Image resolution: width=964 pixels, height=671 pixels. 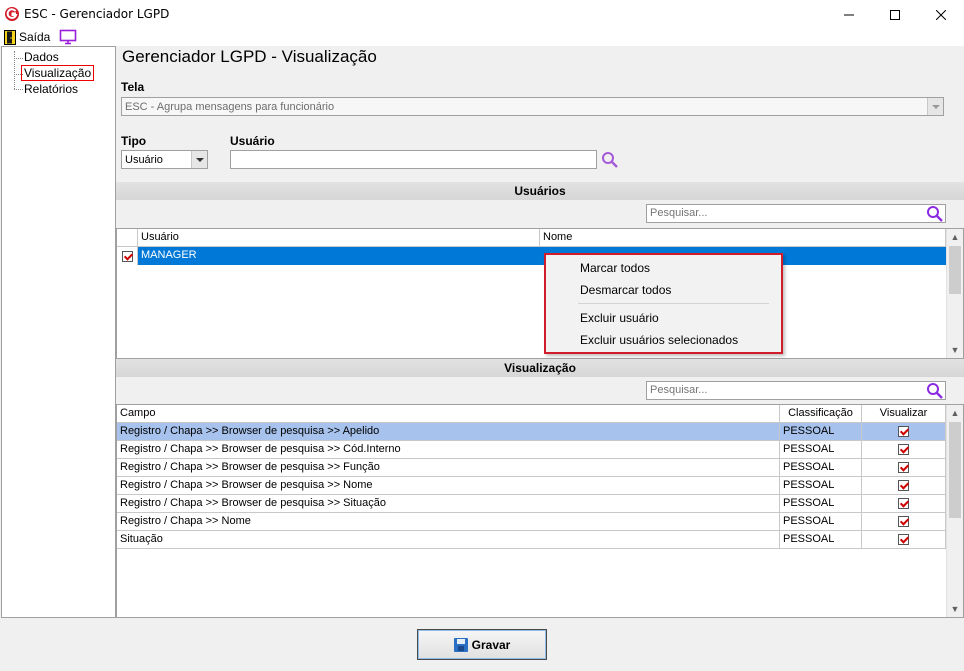 What do you see at coordinates (540, 368) in the screenshot?
I see `visualizacao-section-header: Visualização` at bounding box center [540, 368].